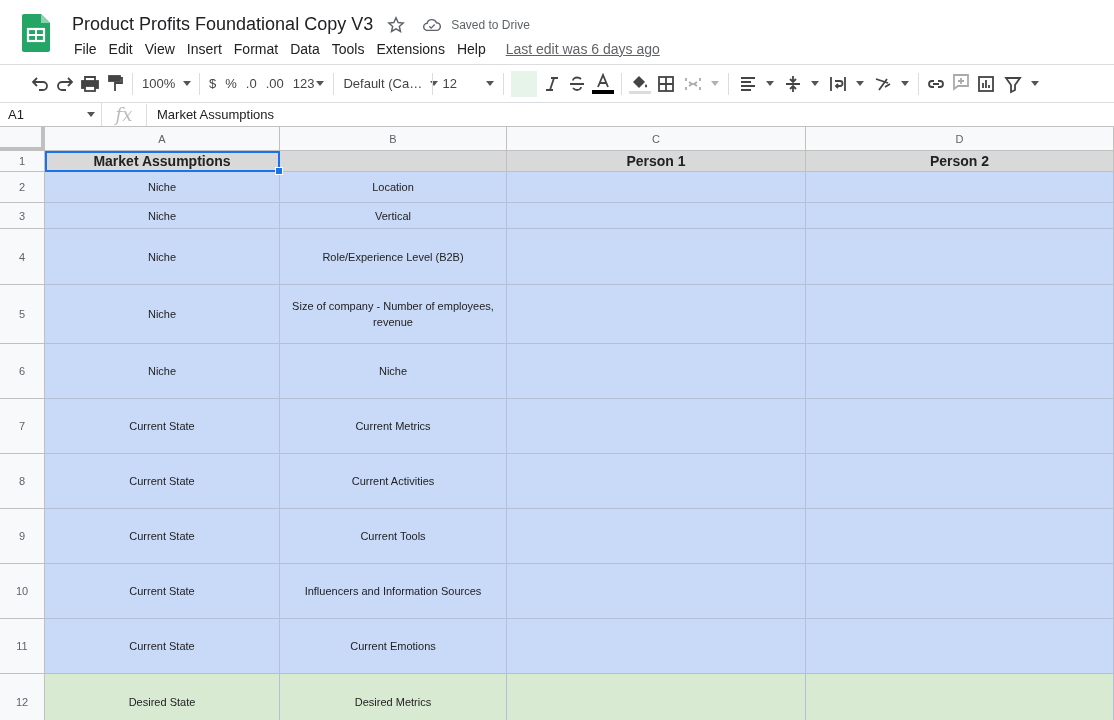  What do you see at coordinates (211, 114) in the screenshot?
I see `formula-input: Market Assumptions` at bounding box center [211, 114].